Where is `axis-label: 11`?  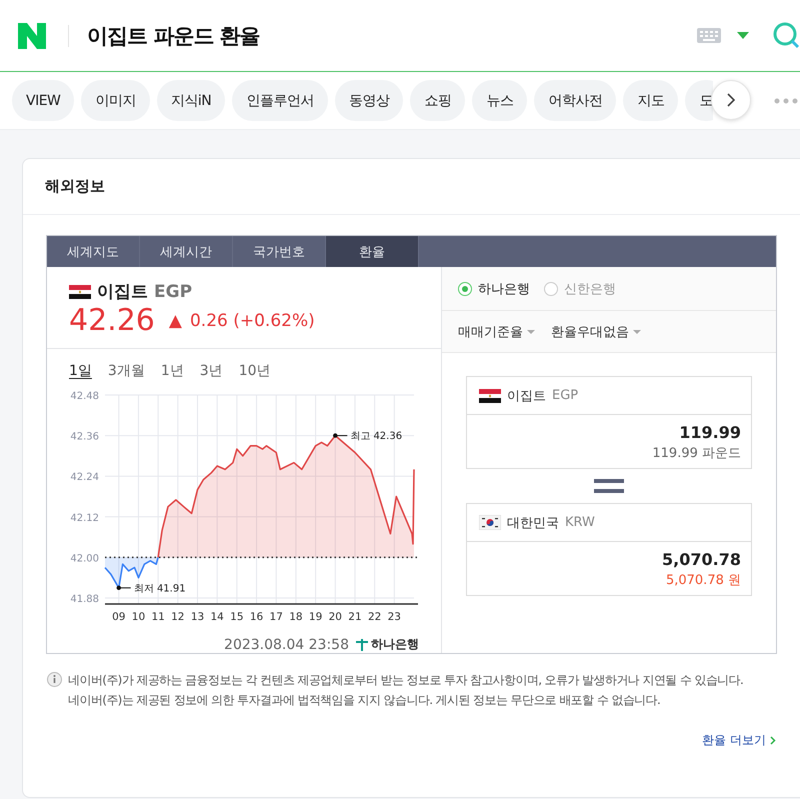
axis-label: 11 is located at coordinates (158, 617).